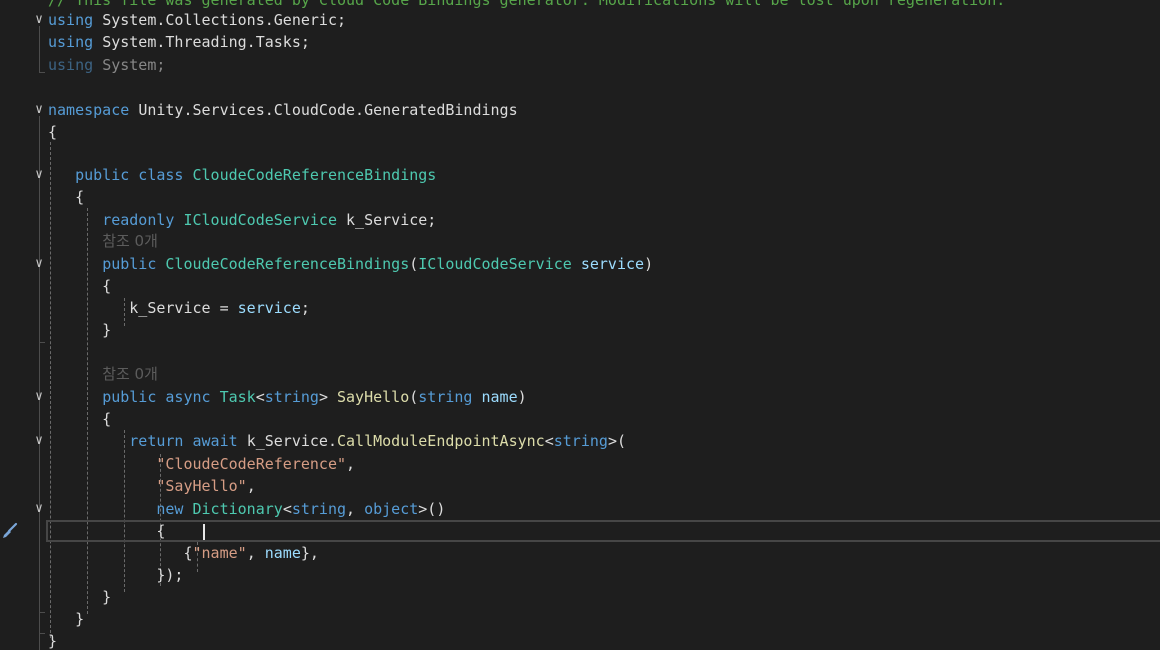  I want to click on dictionary-type: Dictionary, so click(237, 509).